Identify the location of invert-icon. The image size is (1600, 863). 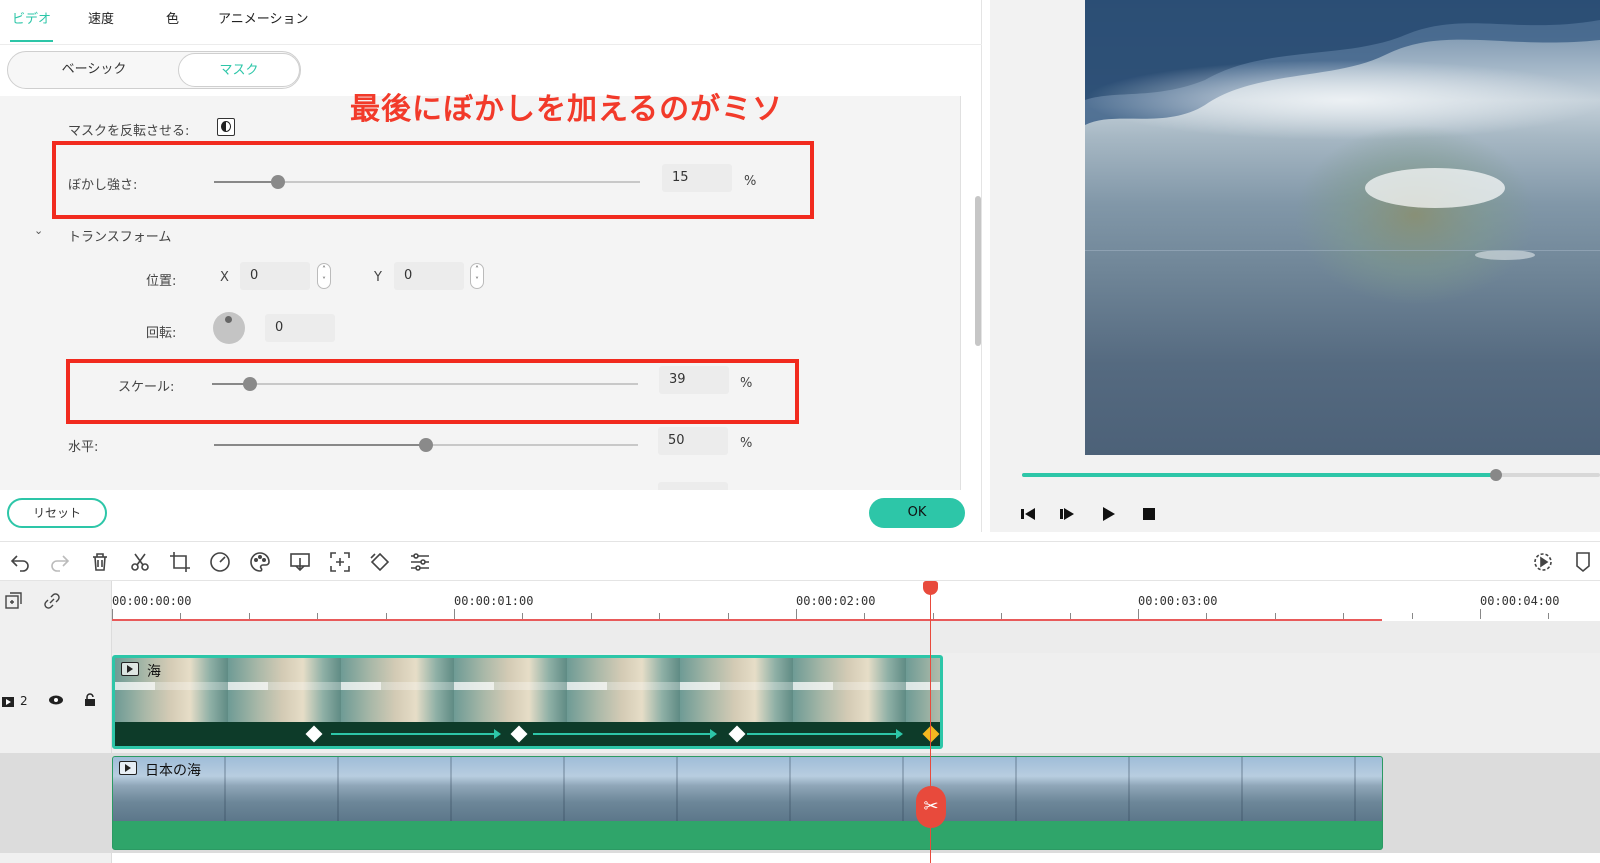
(226, 126).